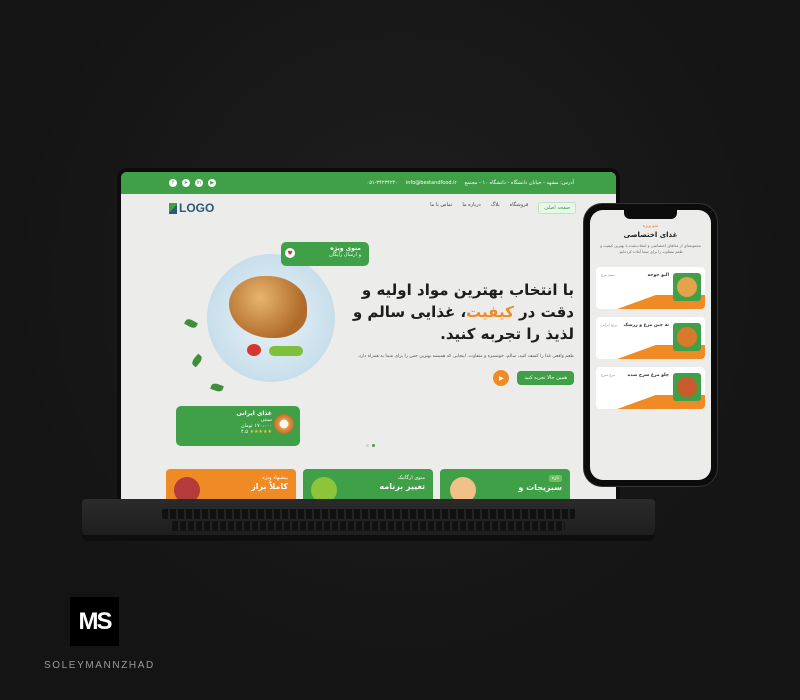 The image size is (800, 700). I want to click on logo-text: LOGO, so click(197, 208).